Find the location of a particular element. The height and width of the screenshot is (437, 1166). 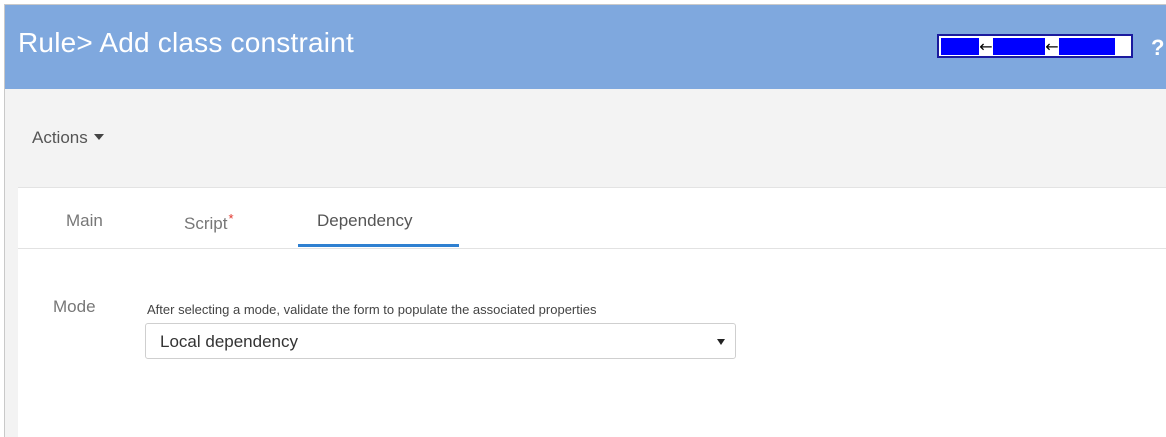

page-title: Rule> Add class constraint is located at coordinates (186, 42).